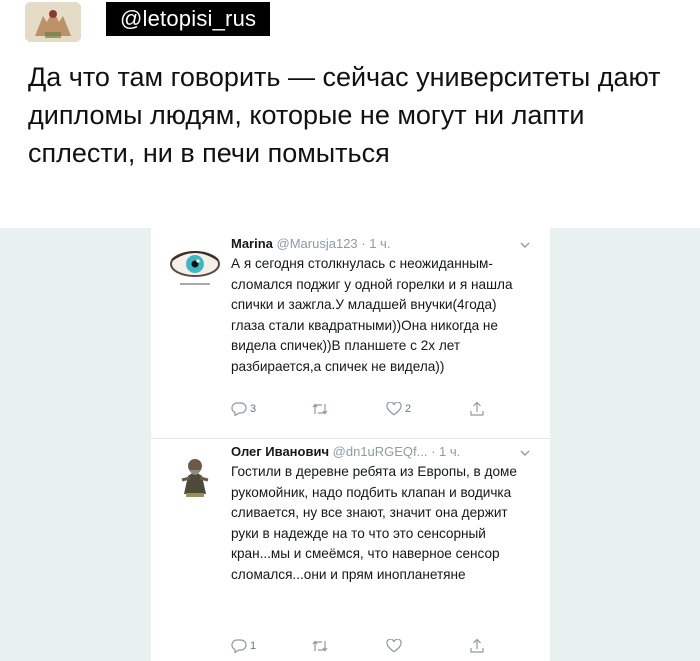 The height and width of the screenshot is (661, 700). I want to click on tweet-header: Marina @Marusja123 · 1 ч., so click(310, 244).